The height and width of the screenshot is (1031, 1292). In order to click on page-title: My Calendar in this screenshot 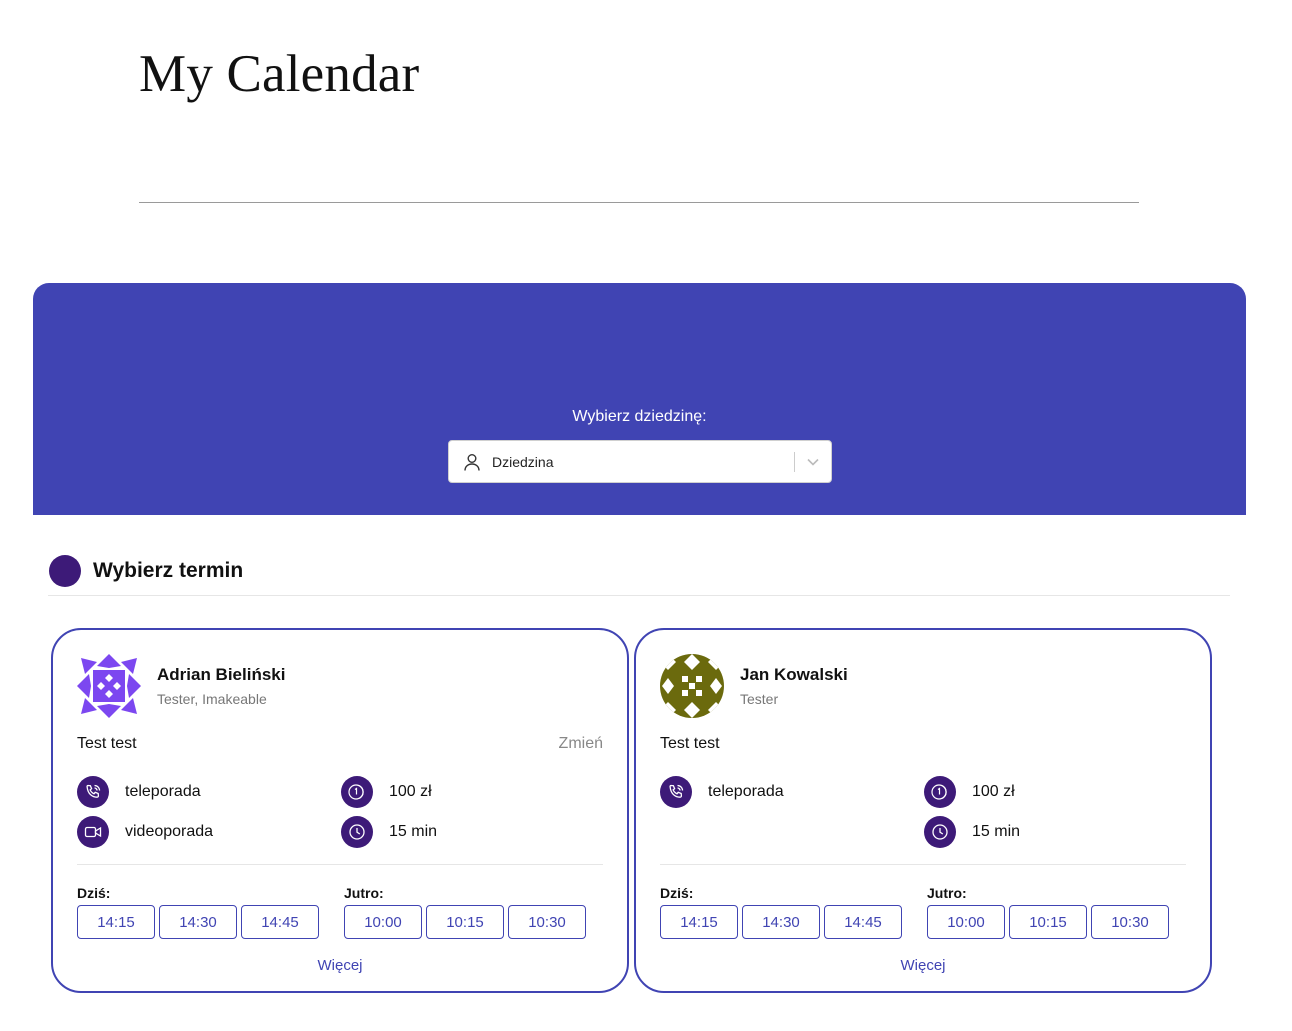, I will do `click(279, 74)`.